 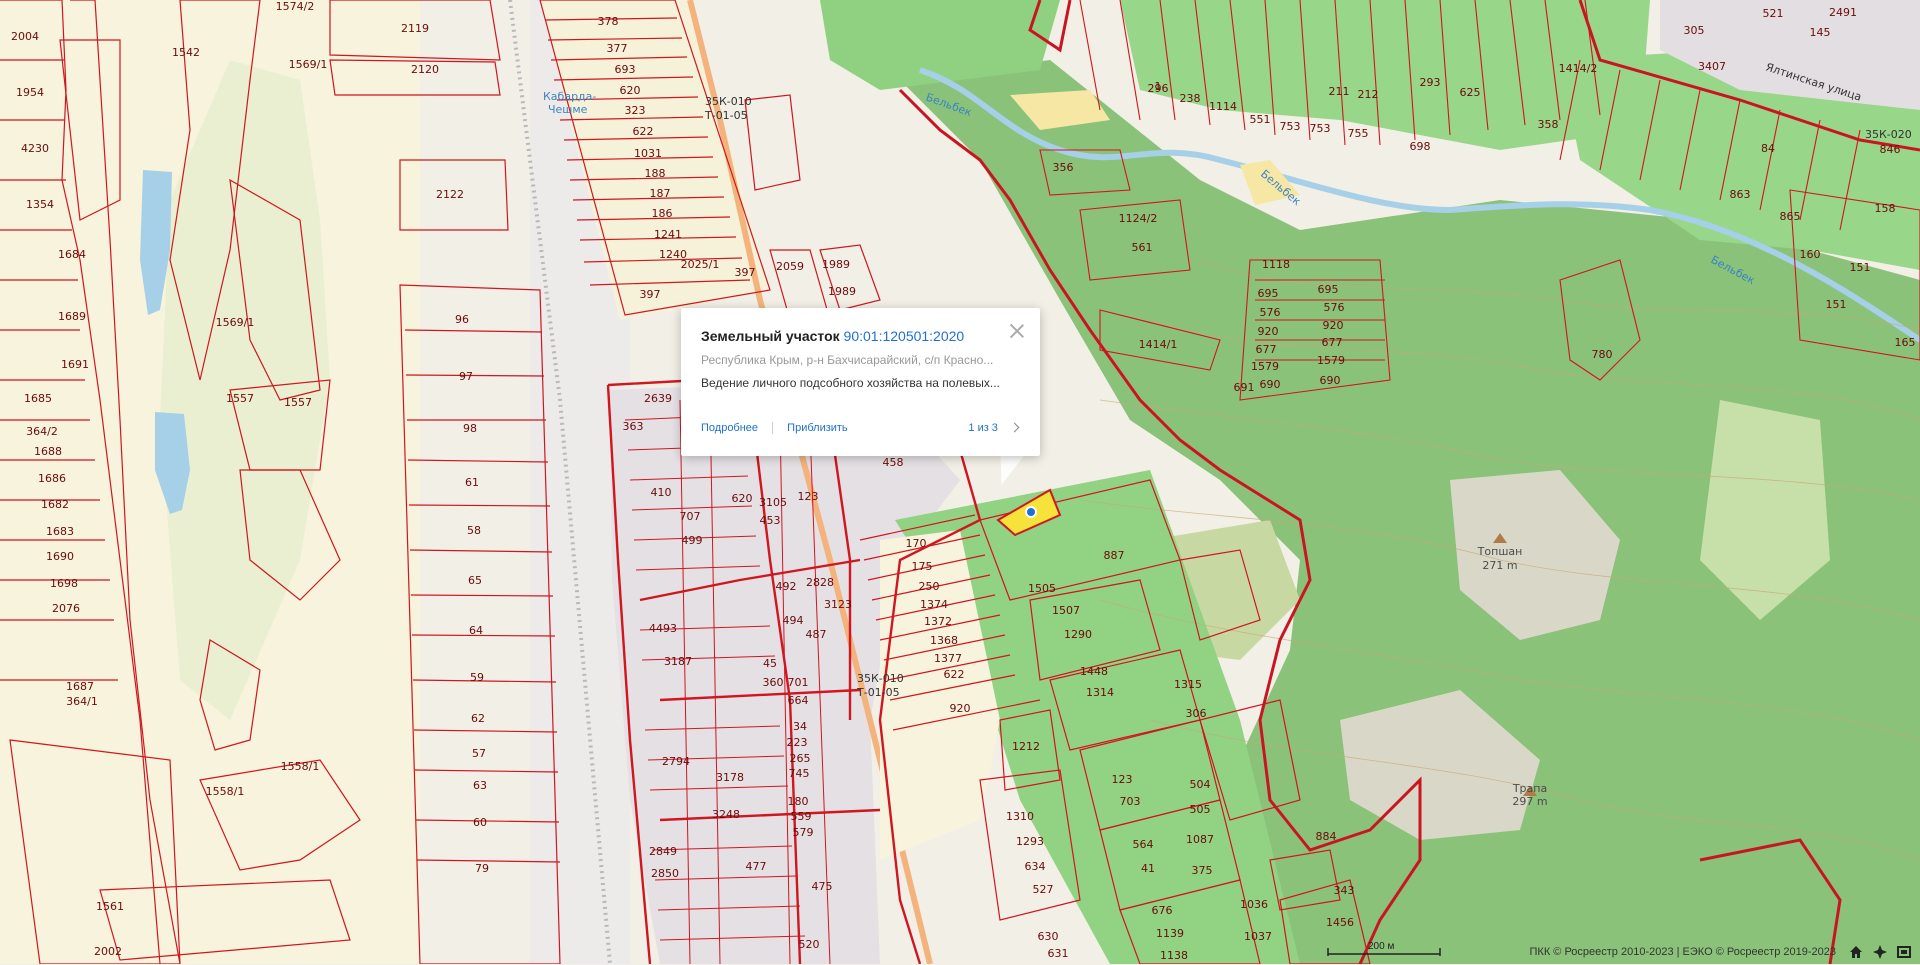 I want to click on parcel-label: 410, so click(x=661, y=492).